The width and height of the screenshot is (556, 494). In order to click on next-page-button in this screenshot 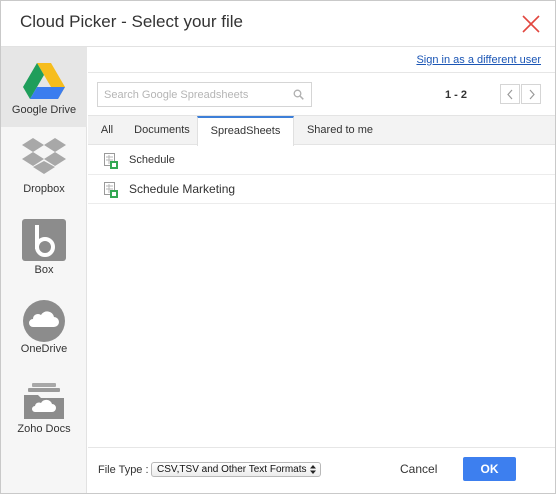, I will do `click(531, 94)`.